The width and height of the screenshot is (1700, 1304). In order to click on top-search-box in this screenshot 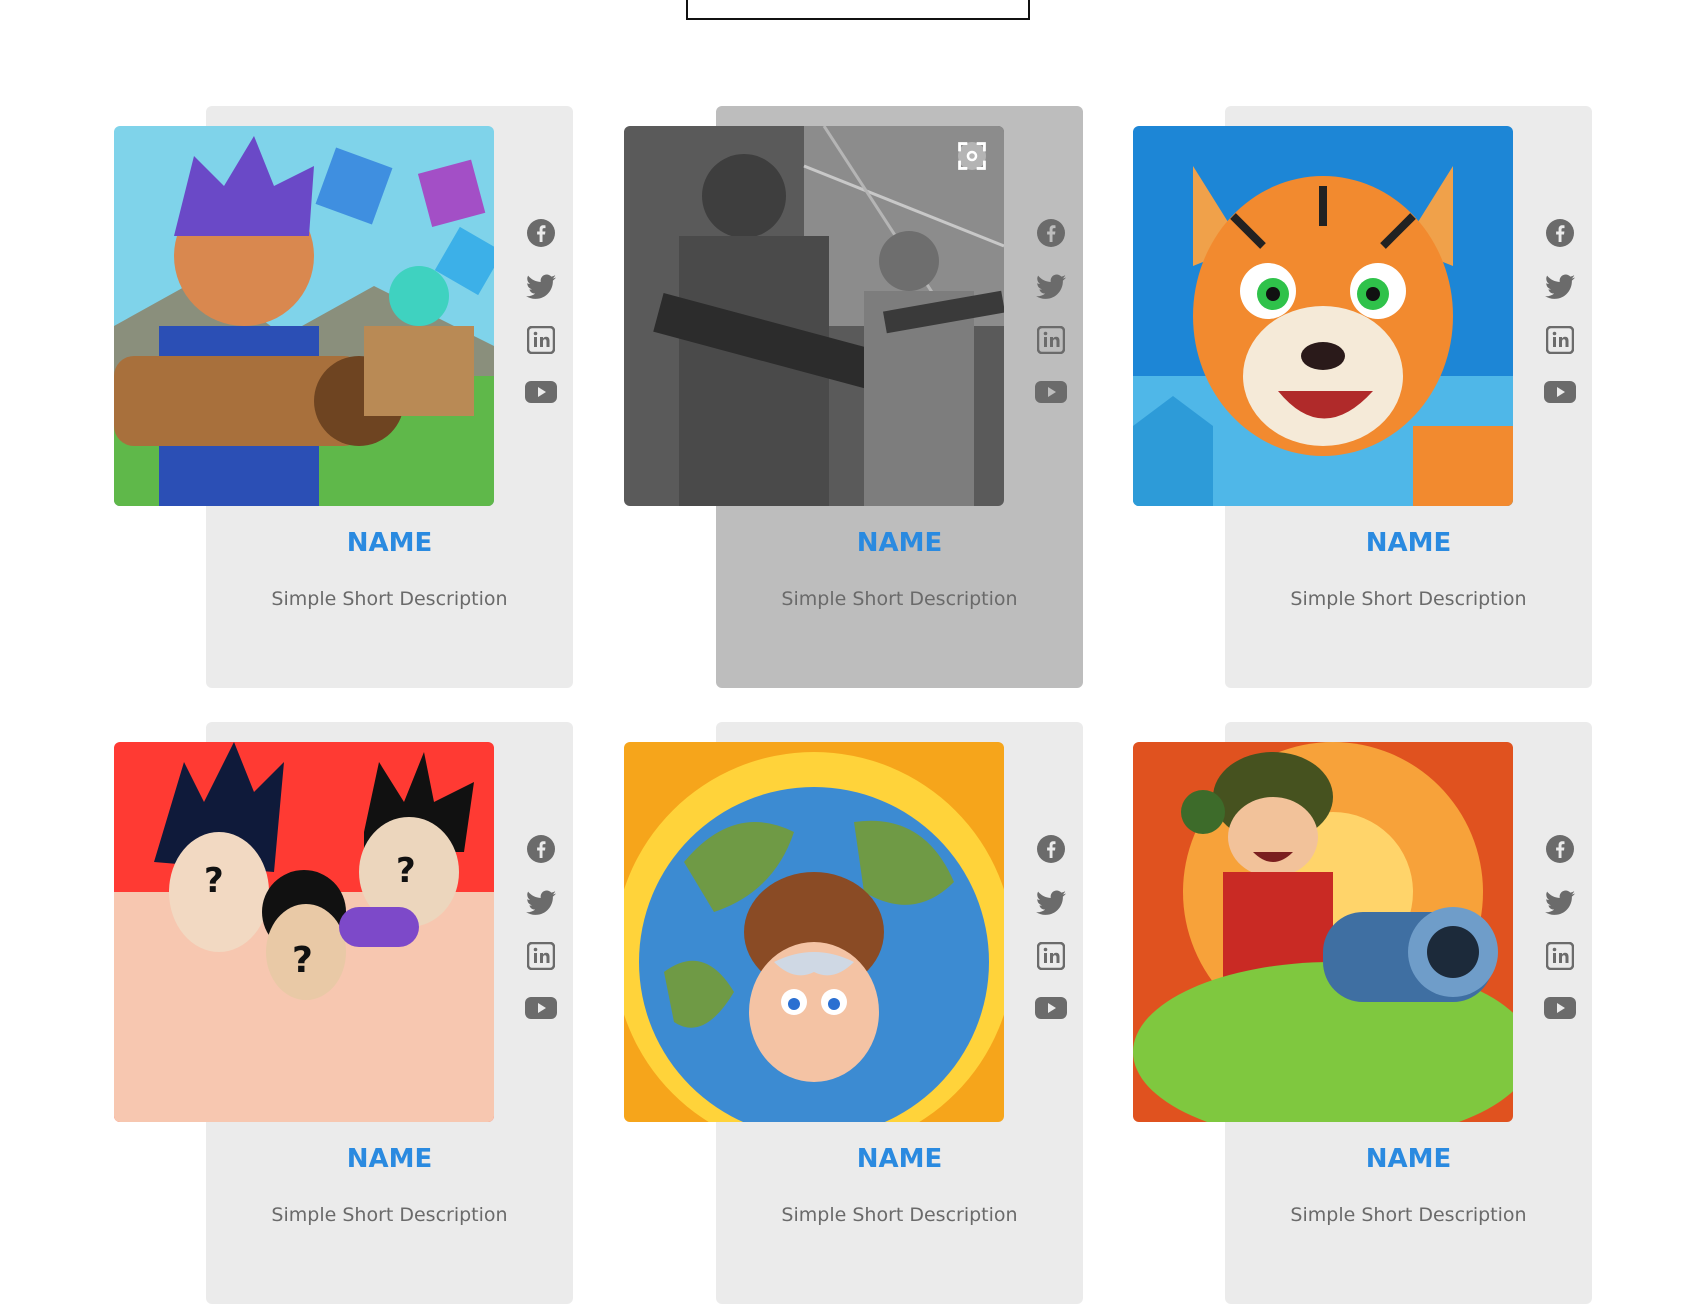, I will do `click(858, 10)`.